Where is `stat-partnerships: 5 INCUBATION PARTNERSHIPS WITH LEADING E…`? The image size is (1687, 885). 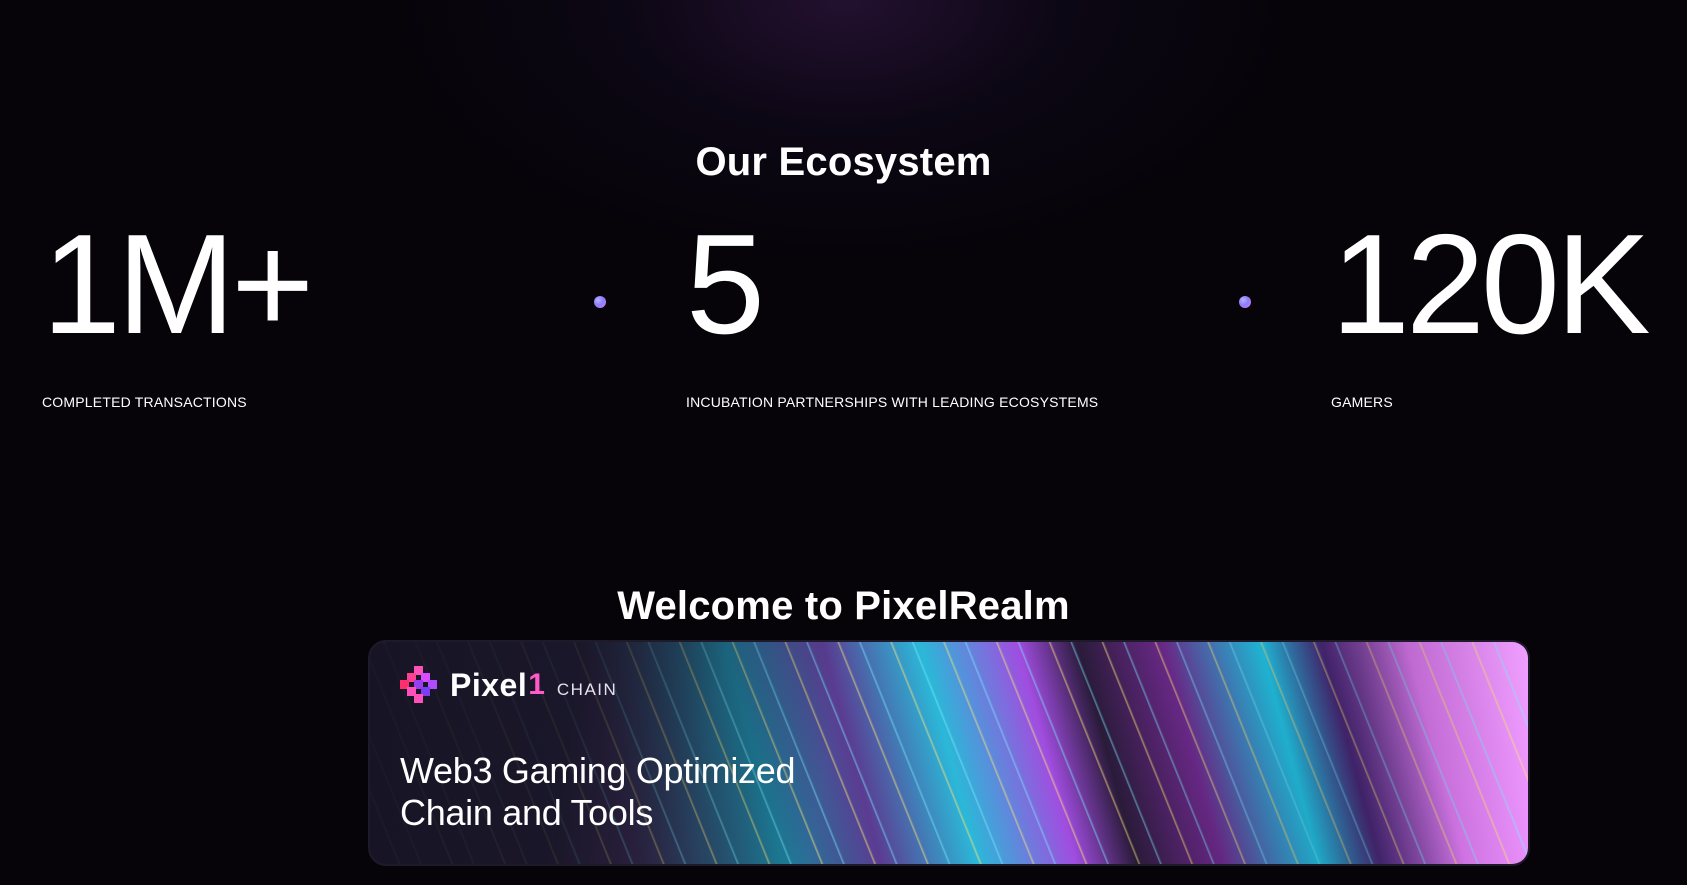 stat-partnerships: 5 INCUBATION PARTNERSHIPS WITH LEADING E… is located at coordinates (966, 307).